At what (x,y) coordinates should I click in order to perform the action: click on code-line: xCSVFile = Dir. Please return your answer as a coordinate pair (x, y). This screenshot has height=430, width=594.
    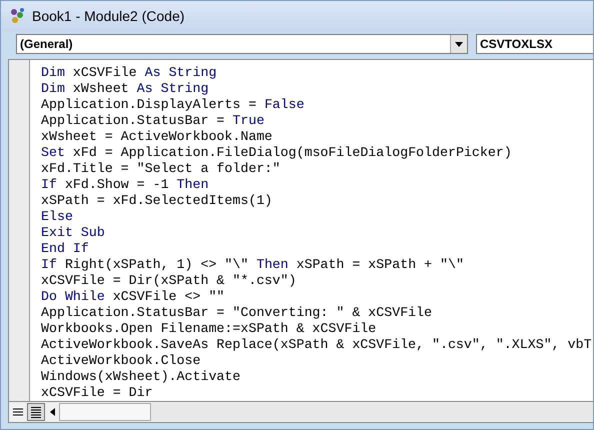
    Looking at the image, I should click on (97, 393).